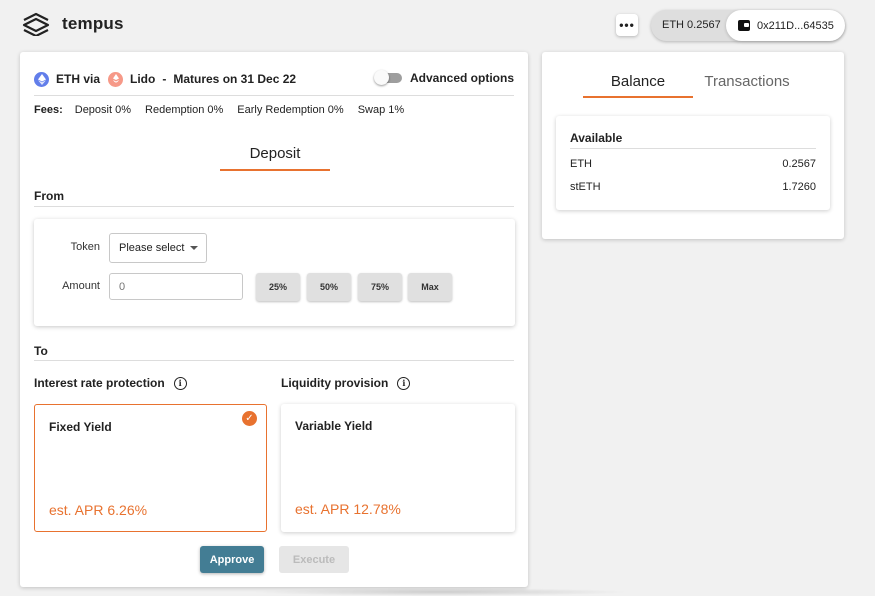  What do you see at coordinates (795, 25) in the screenshot?
I see `wallet-address: 0x211D...64535` at bounding box center [795, 25].